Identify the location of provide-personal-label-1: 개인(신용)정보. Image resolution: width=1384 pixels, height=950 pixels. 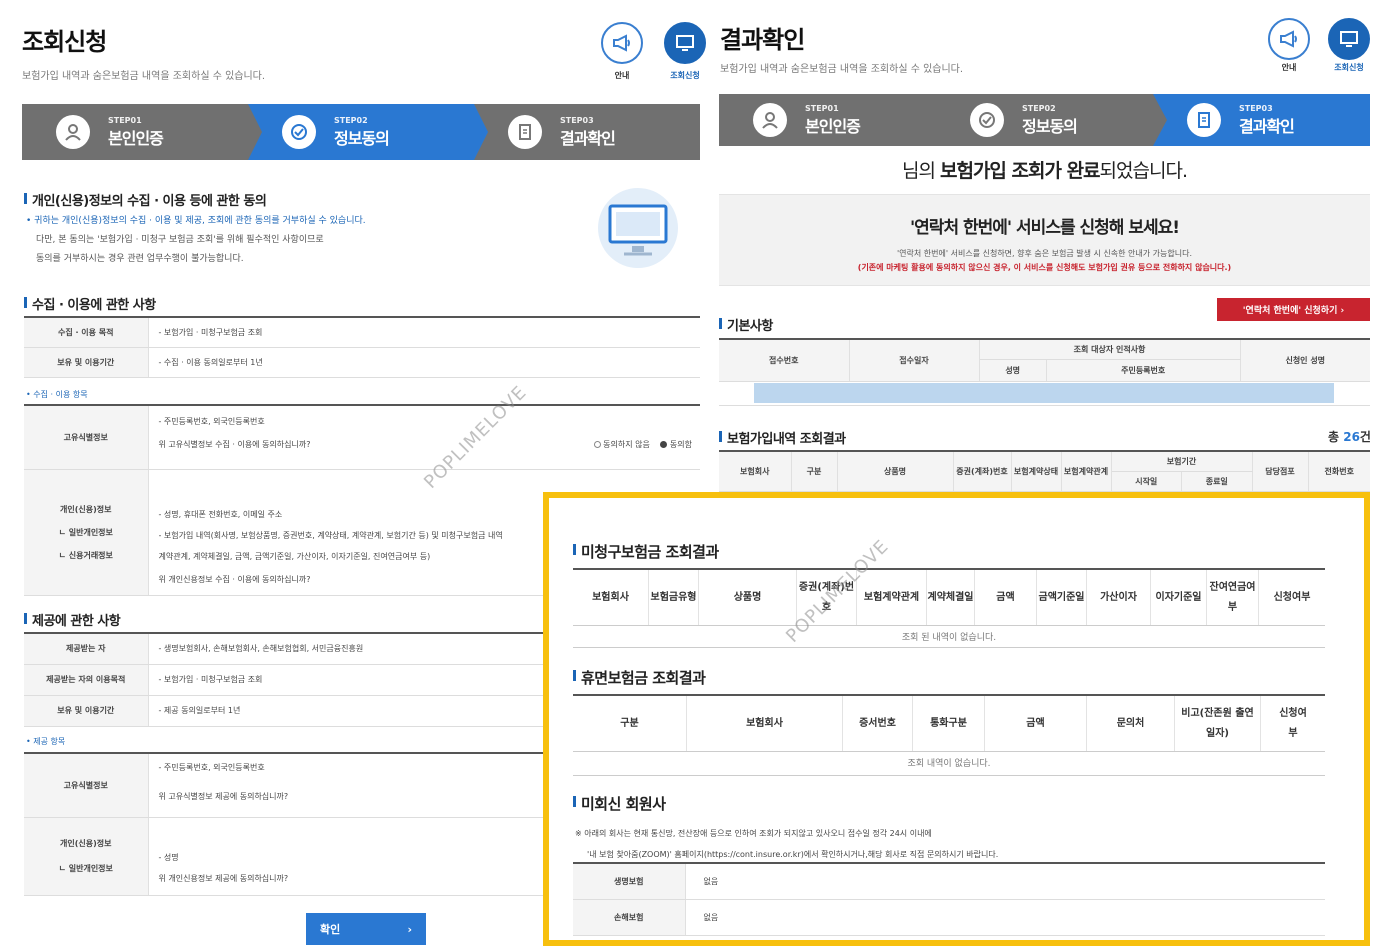
(86, 843).